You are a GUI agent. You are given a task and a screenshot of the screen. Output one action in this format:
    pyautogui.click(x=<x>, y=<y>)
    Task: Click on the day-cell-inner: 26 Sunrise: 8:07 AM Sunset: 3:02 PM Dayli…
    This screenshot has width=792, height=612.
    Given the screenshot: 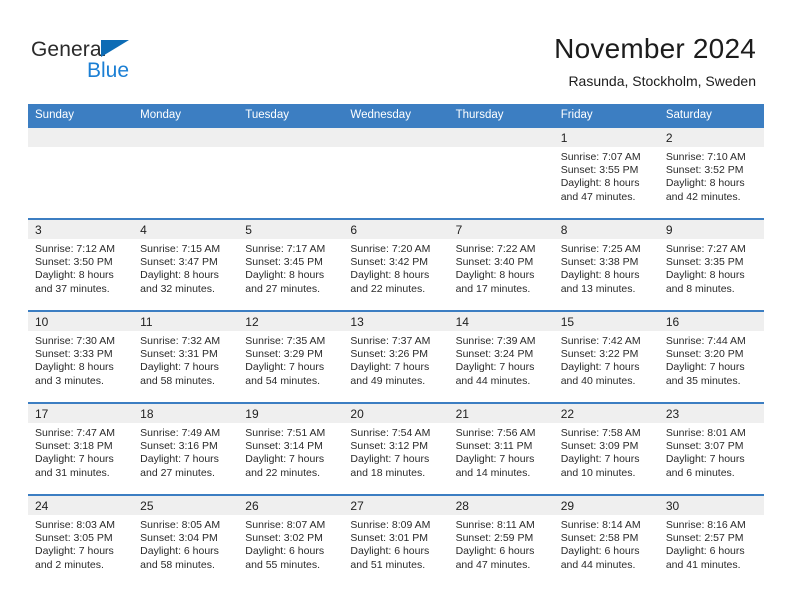 What is the action you would take?
    pyautogui.click(x=291, y=541)
    